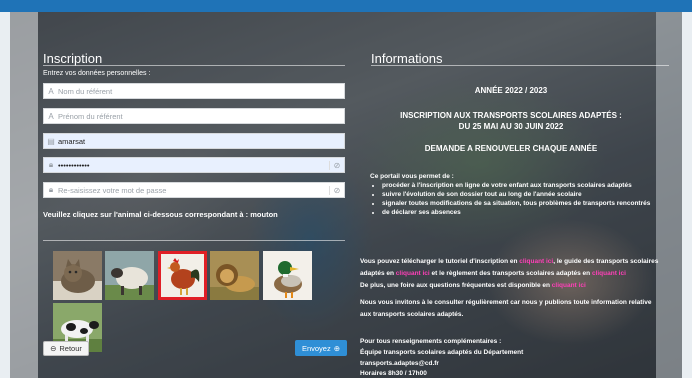 This screenshot has height=378, width=692. Describe the element at coordinates (194, 91) in the screenshot. I see `nom-referent-input: A Nom du référent` at that location.